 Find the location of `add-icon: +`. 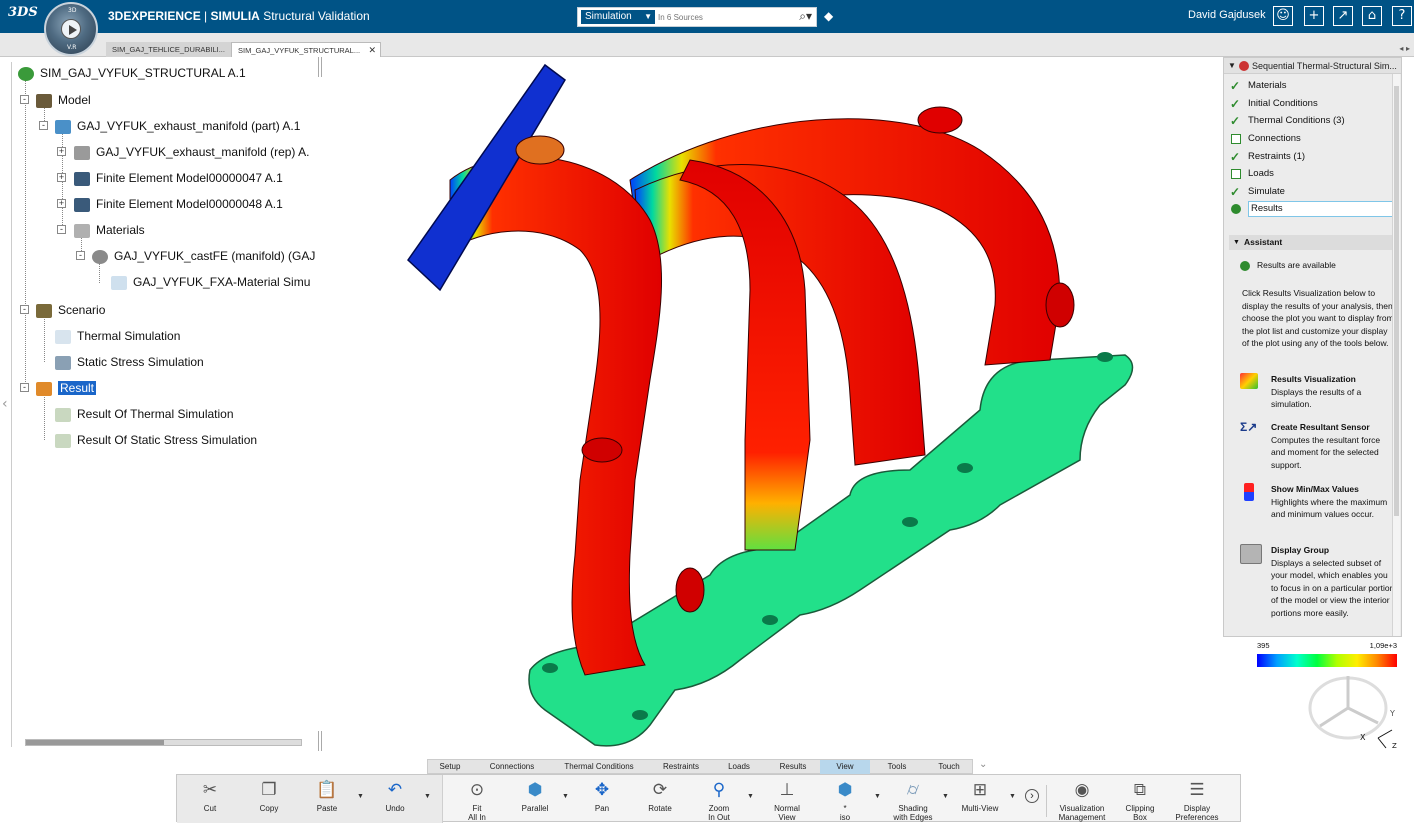

add-icon: + is located at coordinates (1314, 16).